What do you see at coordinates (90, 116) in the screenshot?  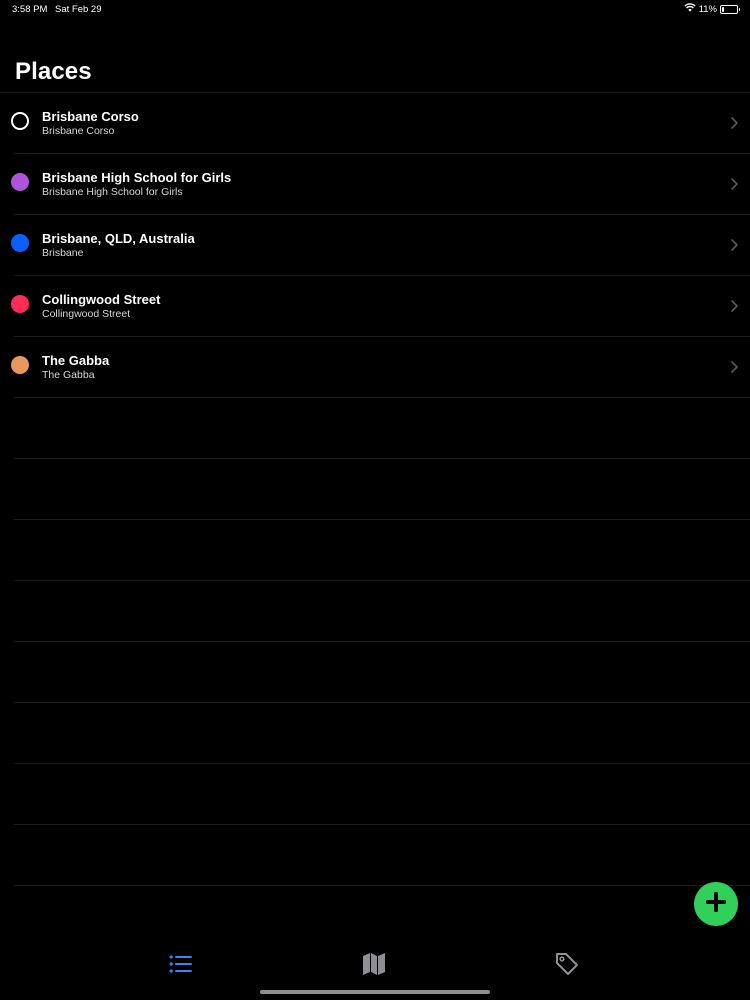 I see `place-title: Brisbane Corso` at bounding box center [90, 116].